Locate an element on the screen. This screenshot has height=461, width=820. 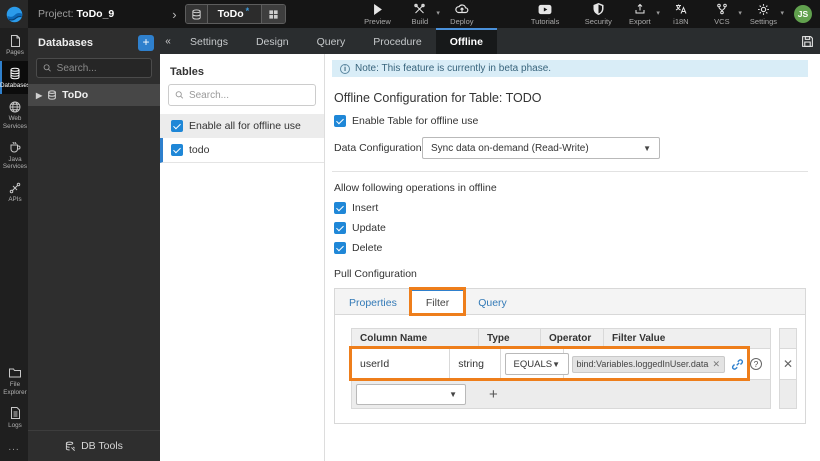
api-connector-icon is located at coordinates (15, 187).